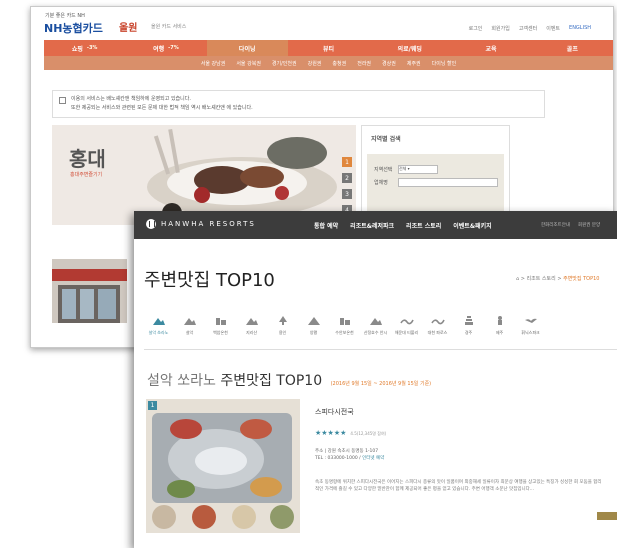  What do you see at coordinates (499, 330) in the screenshot?
I see `resort-tab: 제주` at bounding box center [499, 330].